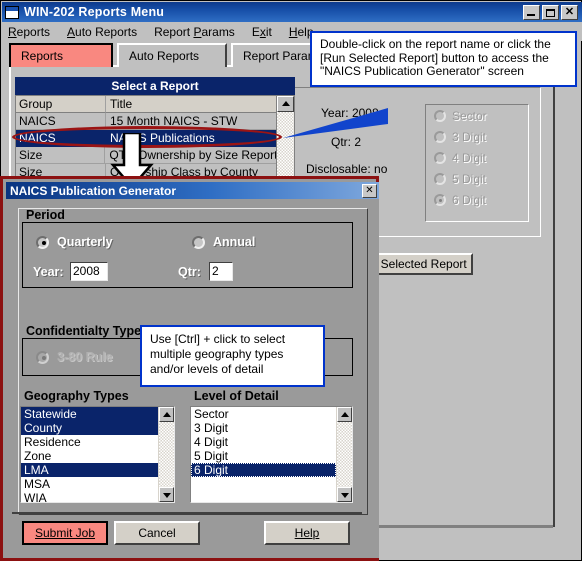 Image resolution: width=582 pixels, height=561 pixels. I want to click on year-label: Year:, so click(48, 272).